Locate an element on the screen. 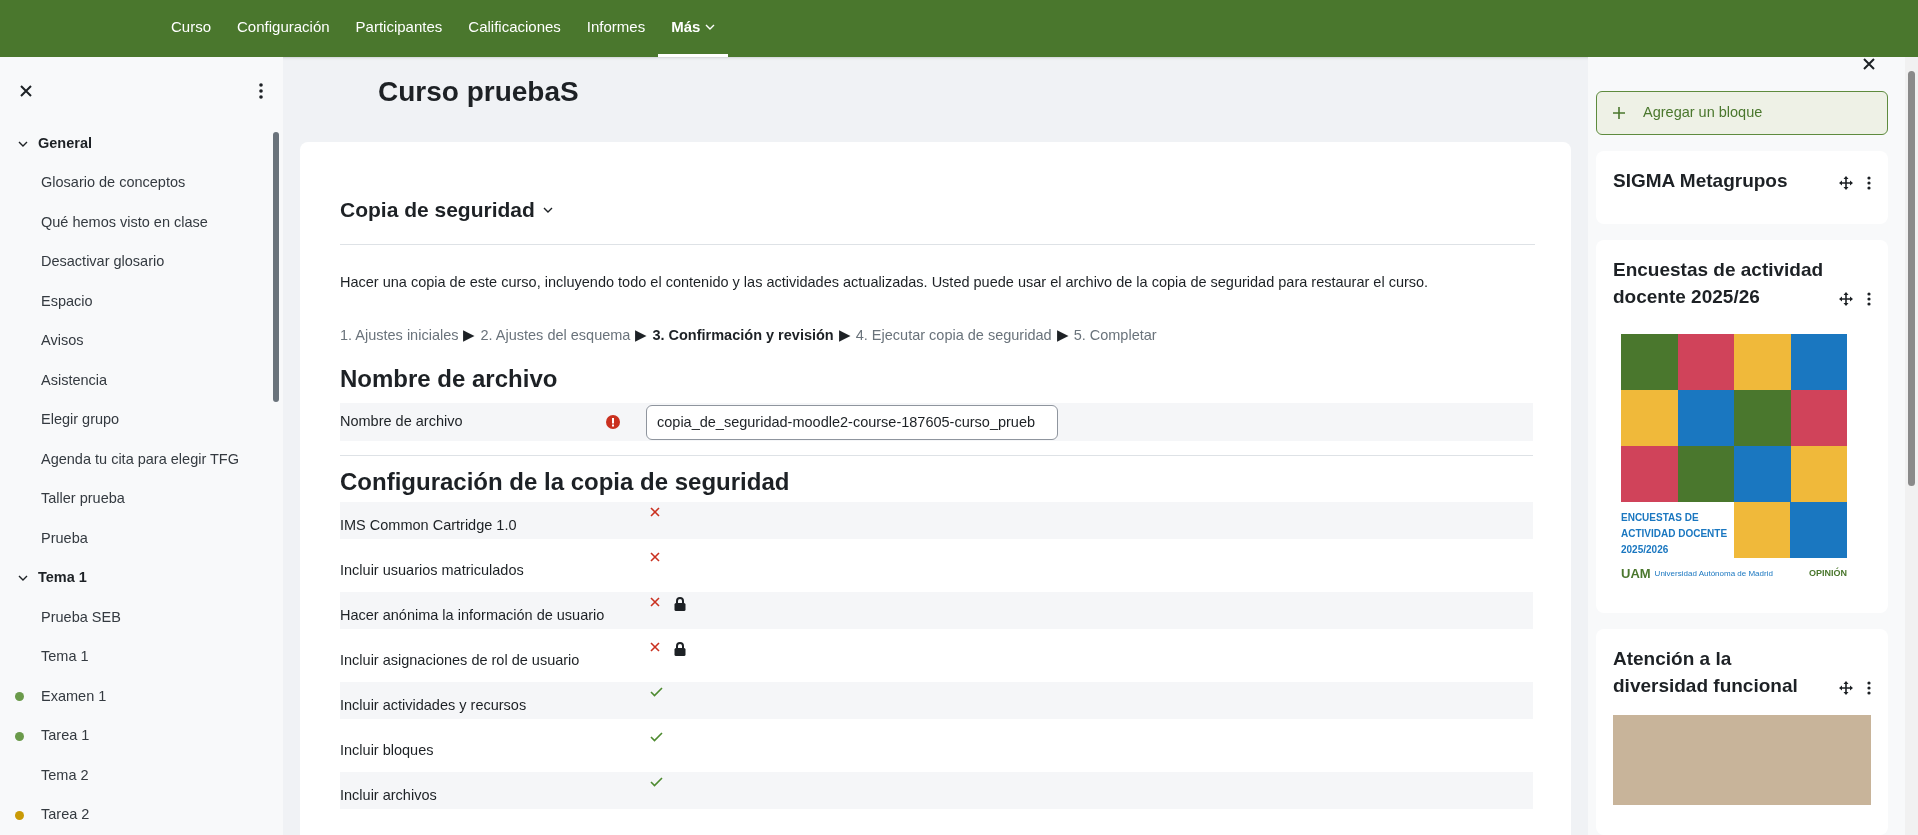 The height and width of the screenshot is (835, 1918). course-index-link: Prueba SEB is located at coordinates (60, 617).